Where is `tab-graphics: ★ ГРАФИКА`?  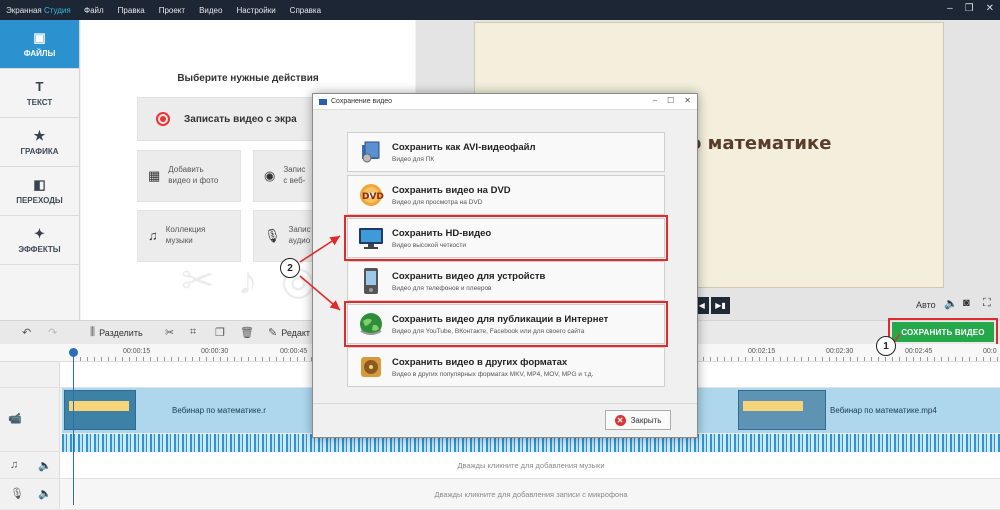 tab-graphics: ★ ГРАФИКА is located at coordinates (39, 142).